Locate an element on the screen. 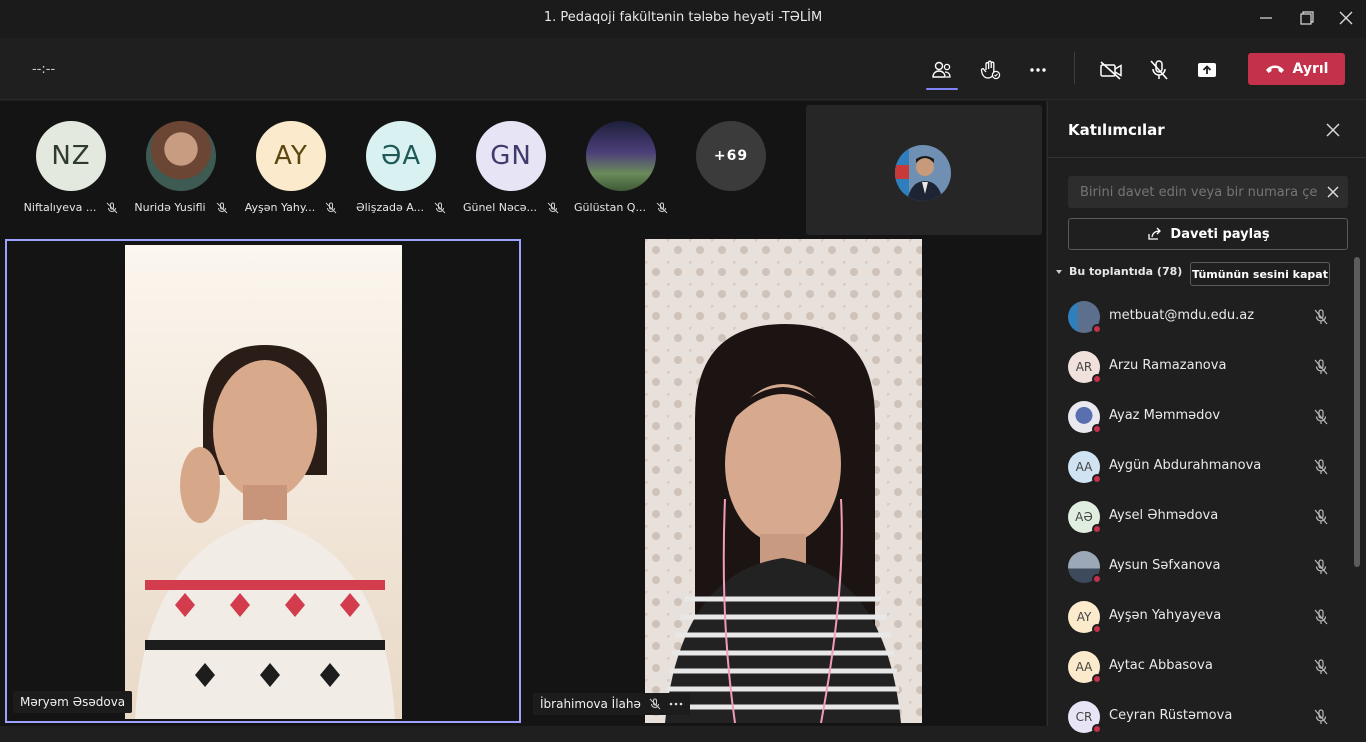 The image size is (1366, 742). share-screen-button is located at coordinates (1207, 70).